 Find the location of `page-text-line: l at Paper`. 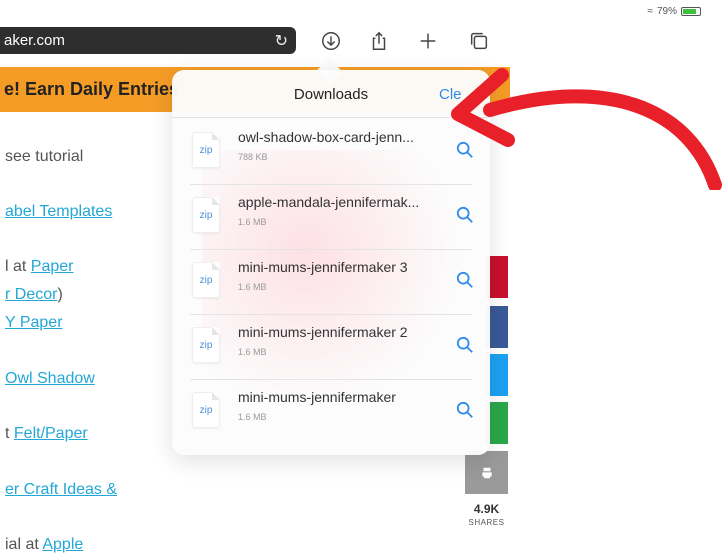

page-text-line: l at Paper is located at coordinates (39, 267).